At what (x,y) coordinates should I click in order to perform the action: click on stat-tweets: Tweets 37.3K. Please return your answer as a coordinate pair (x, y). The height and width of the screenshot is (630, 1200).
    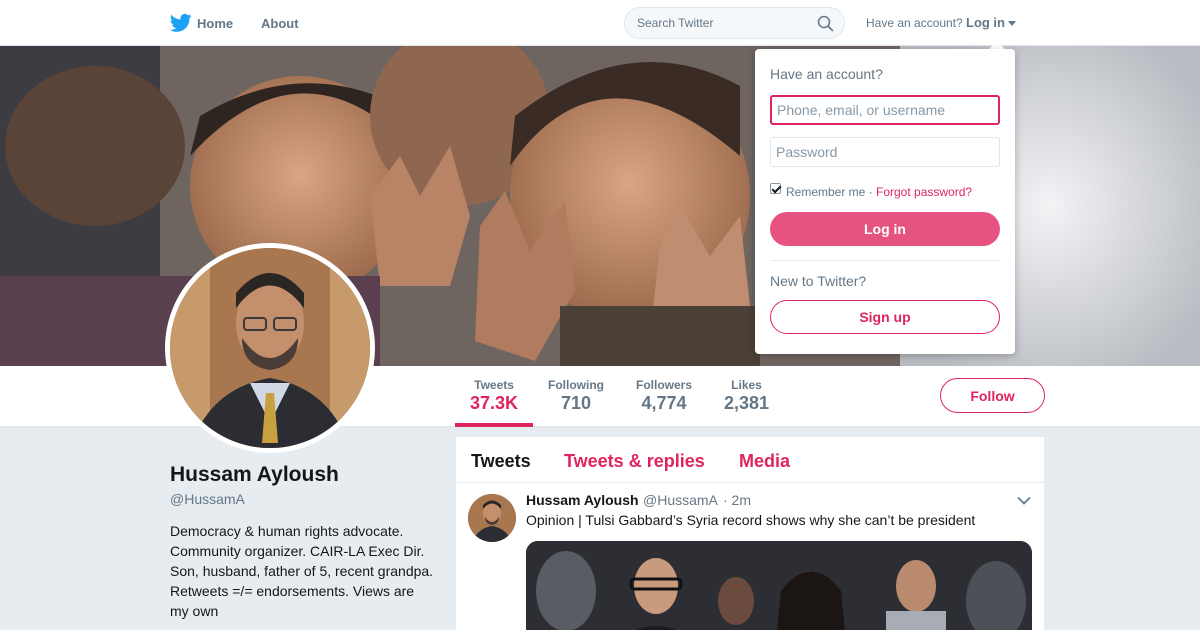
    Looking at the image, I should click on (494, 396).